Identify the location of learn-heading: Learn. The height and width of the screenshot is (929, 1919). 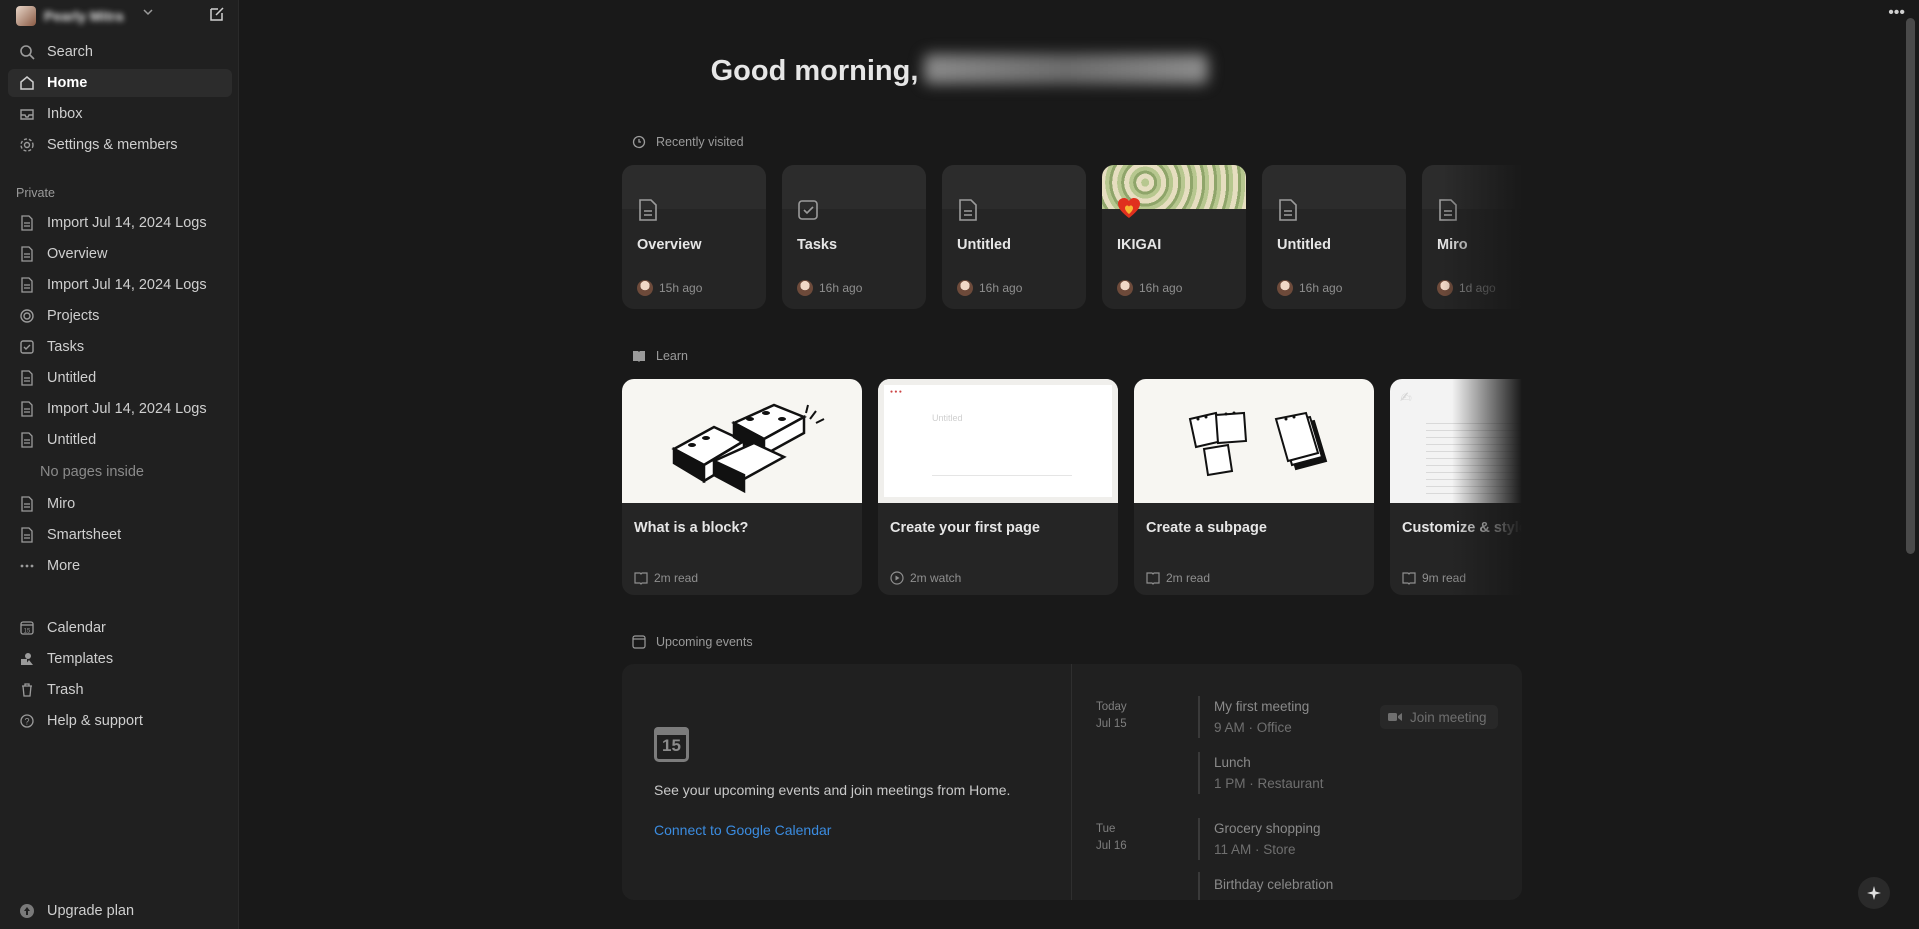
(659, 356).